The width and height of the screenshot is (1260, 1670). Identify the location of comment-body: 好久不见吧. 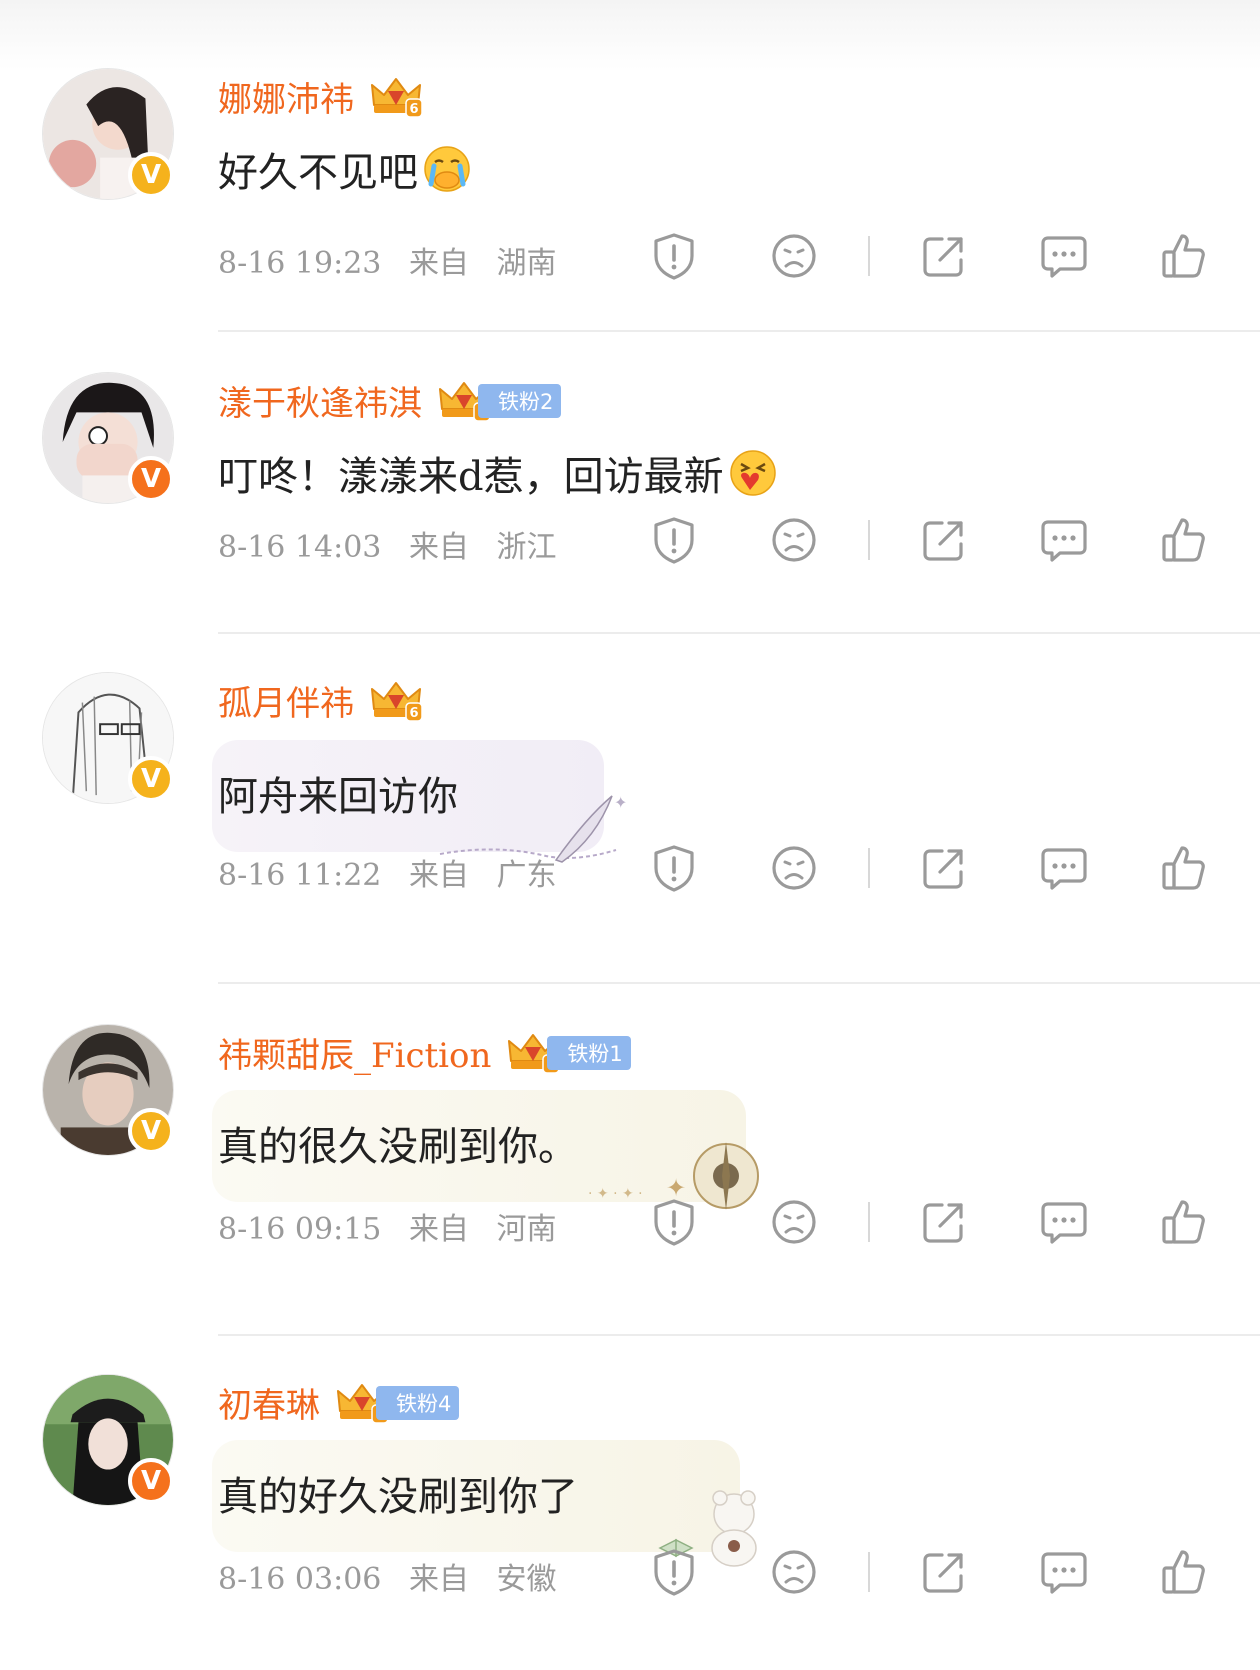
(318, 173).